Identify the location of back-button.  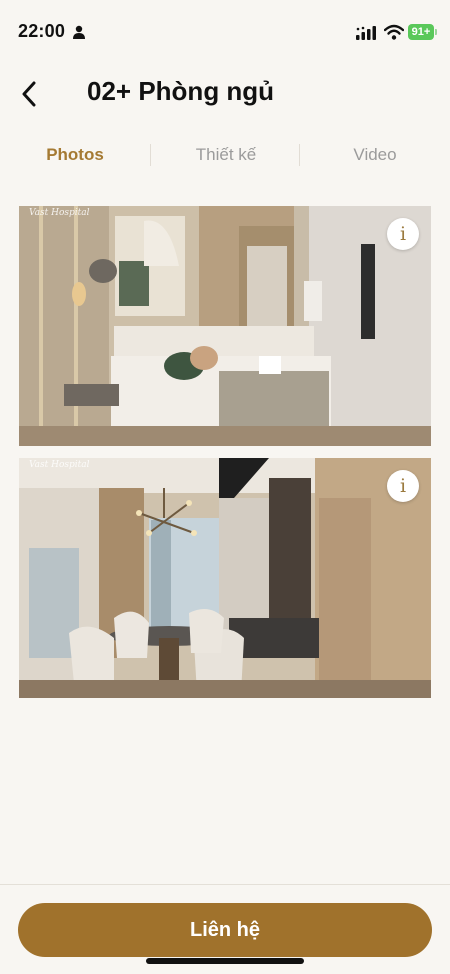
(29, 94).